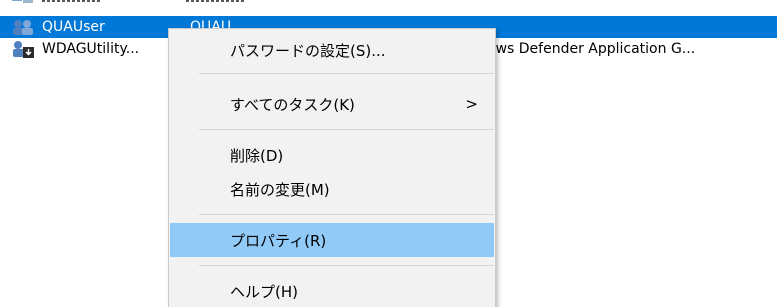 The width and height of the screenshot is (777, 307). Describe the element at coordinates (332, 240) in the screenshot. I see `menu-item-properties: プロパティ(R)` at that location.